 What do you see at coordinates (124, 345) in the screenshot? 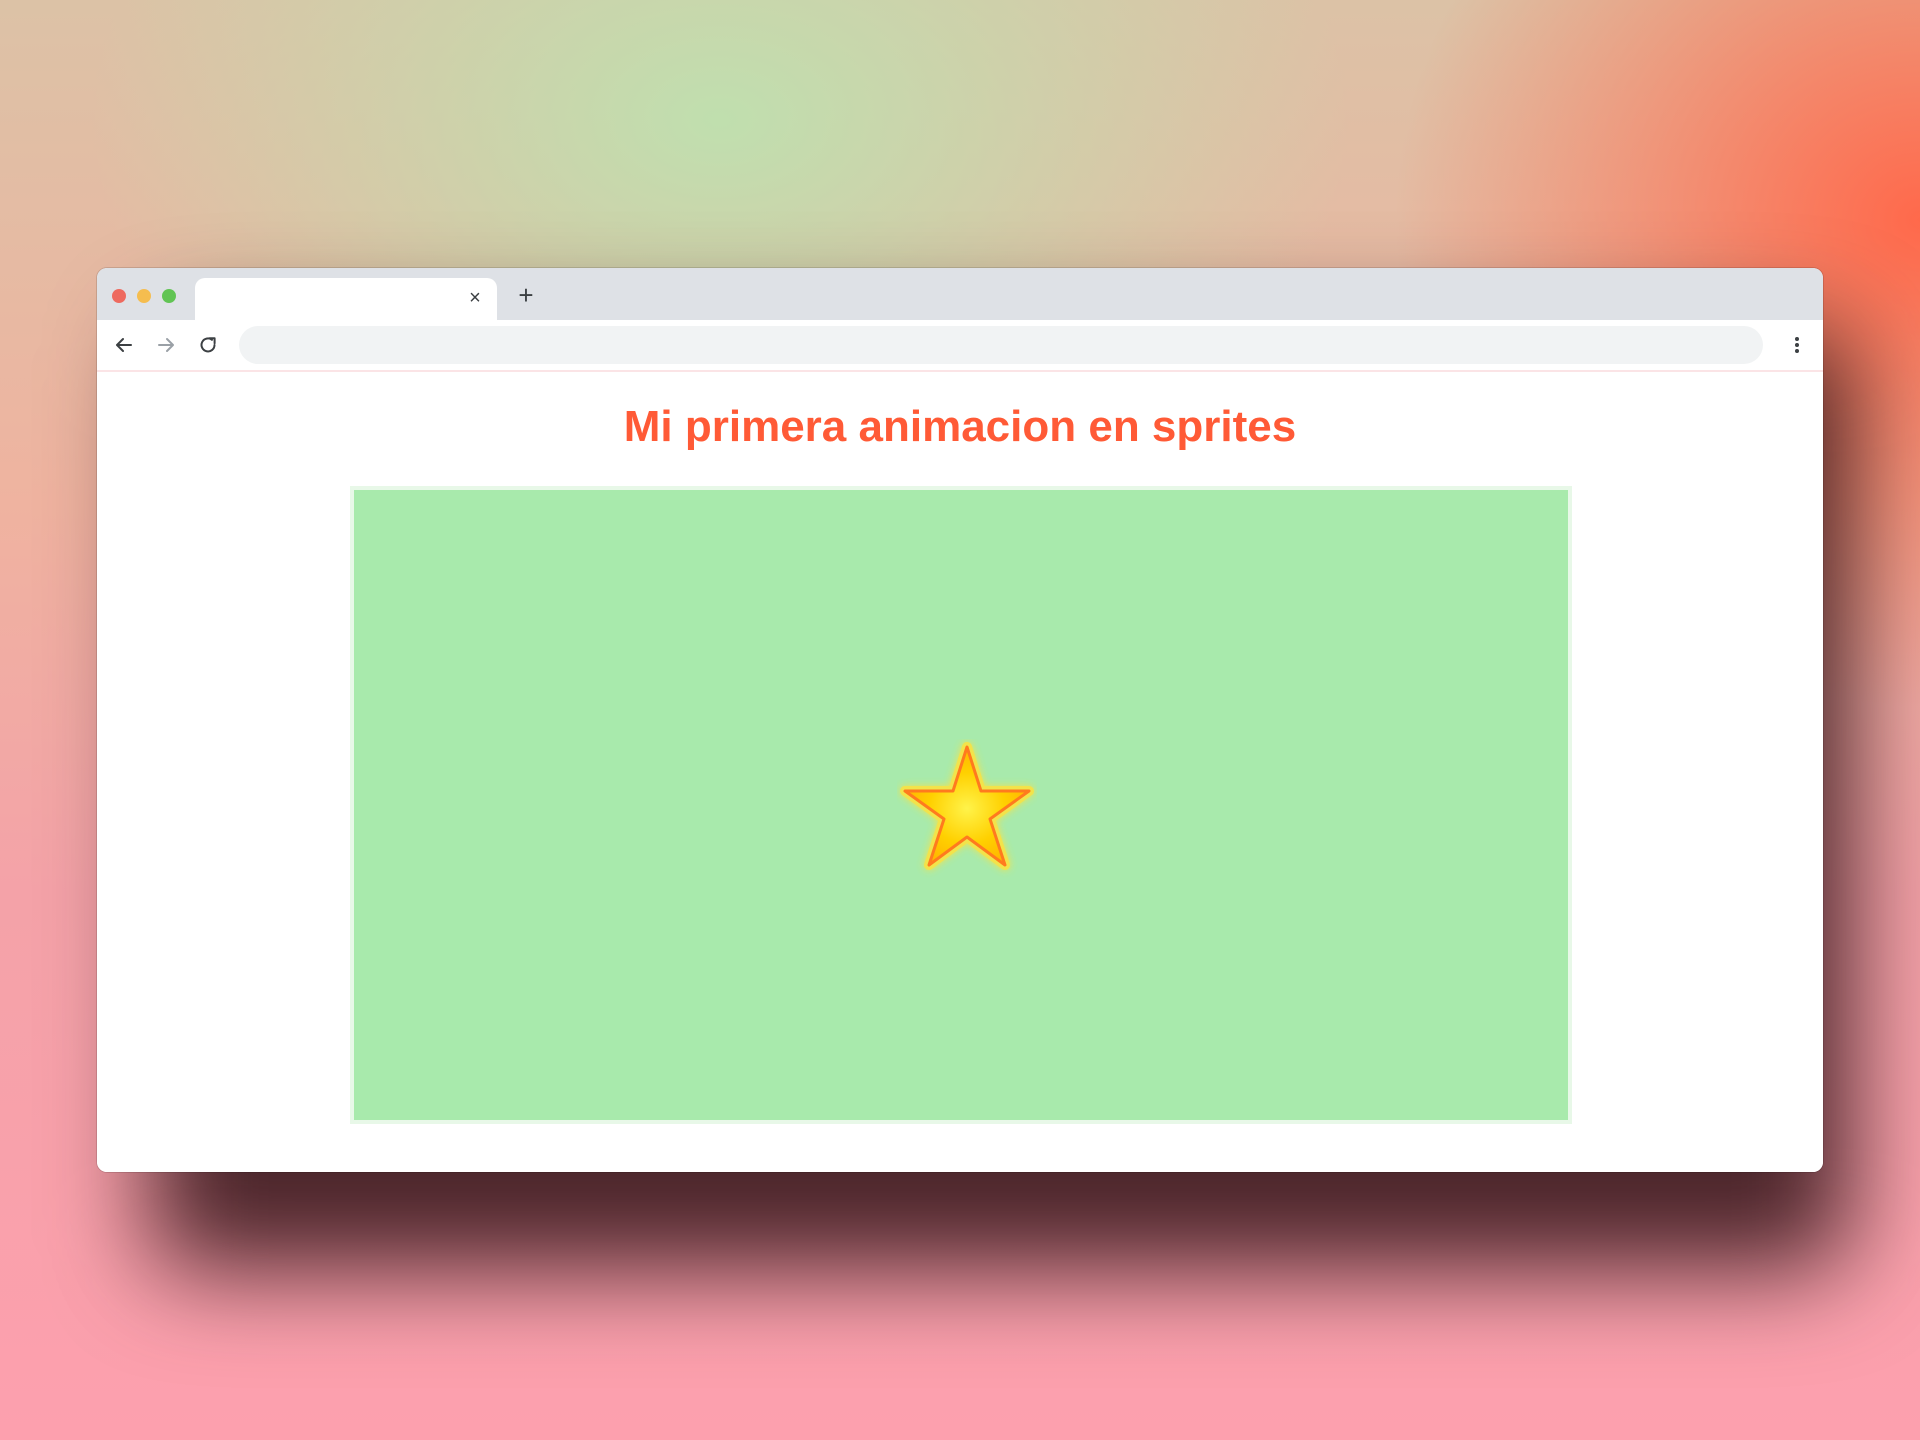
I see `arrow-left-icon` at bounding box center [124, 345].